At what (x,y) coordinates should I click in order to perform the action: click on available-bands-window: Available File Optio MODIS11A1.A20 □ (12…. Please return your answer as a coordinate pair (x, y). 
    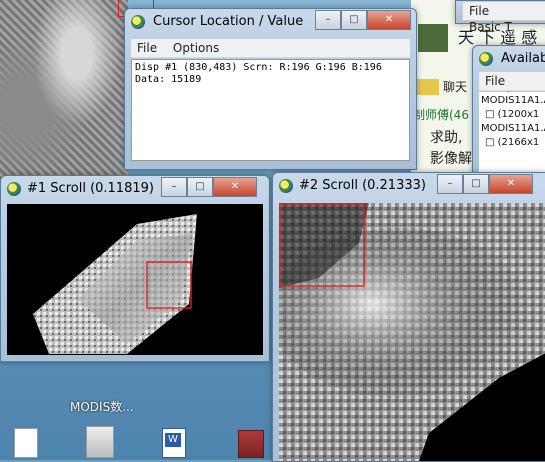
    Looking at the image, I should click on (508, 111).